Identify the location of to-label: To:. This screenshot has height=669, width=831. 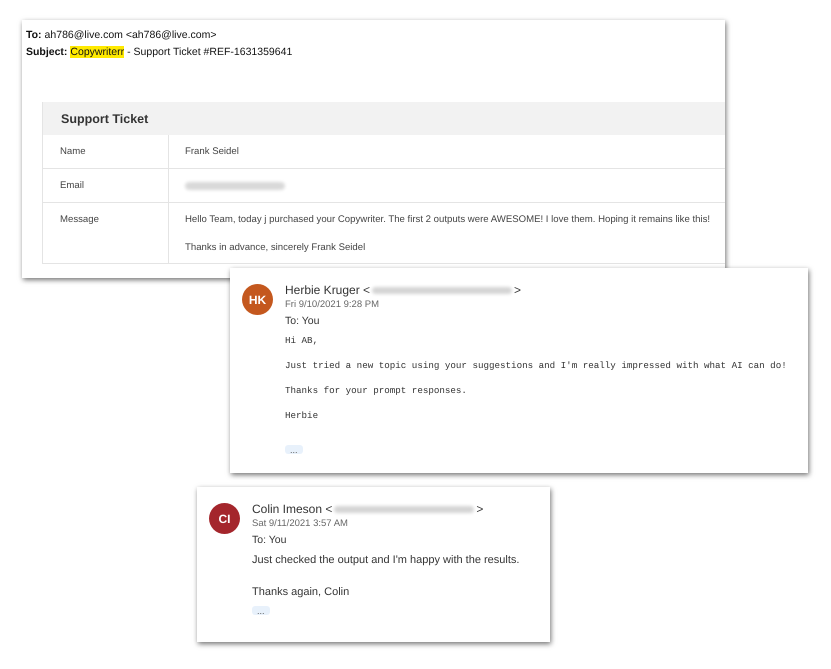
(34, 34).